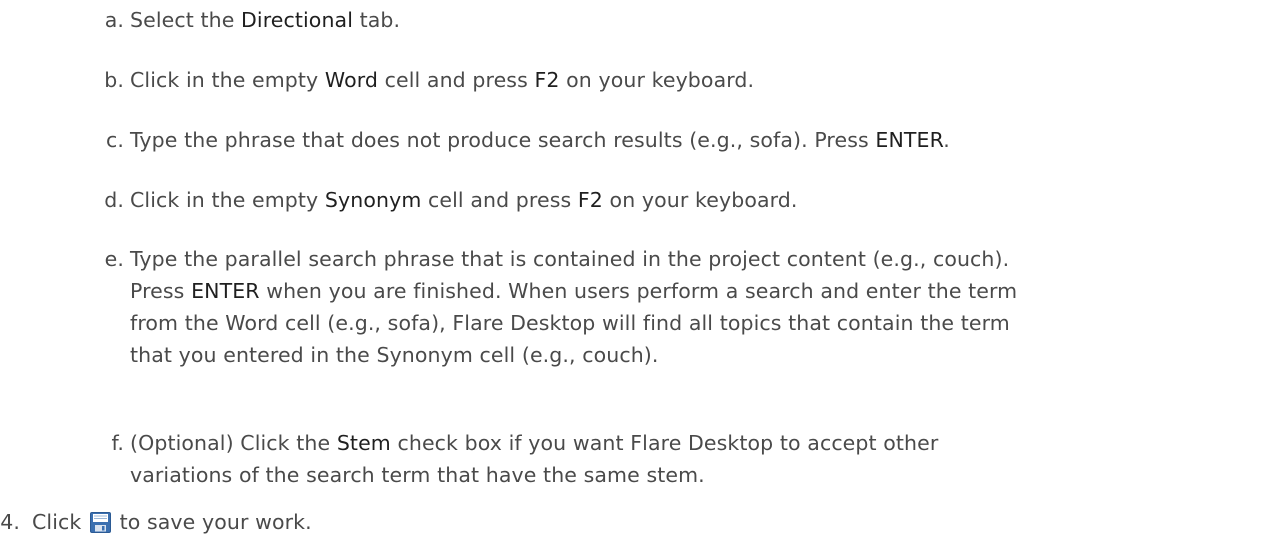 Image resolution: width=1273 pixels, height=550 pixels. Describe the element at coordinates (351, 80) in the screenshot. I see `ui-term-word: Word` at that location.